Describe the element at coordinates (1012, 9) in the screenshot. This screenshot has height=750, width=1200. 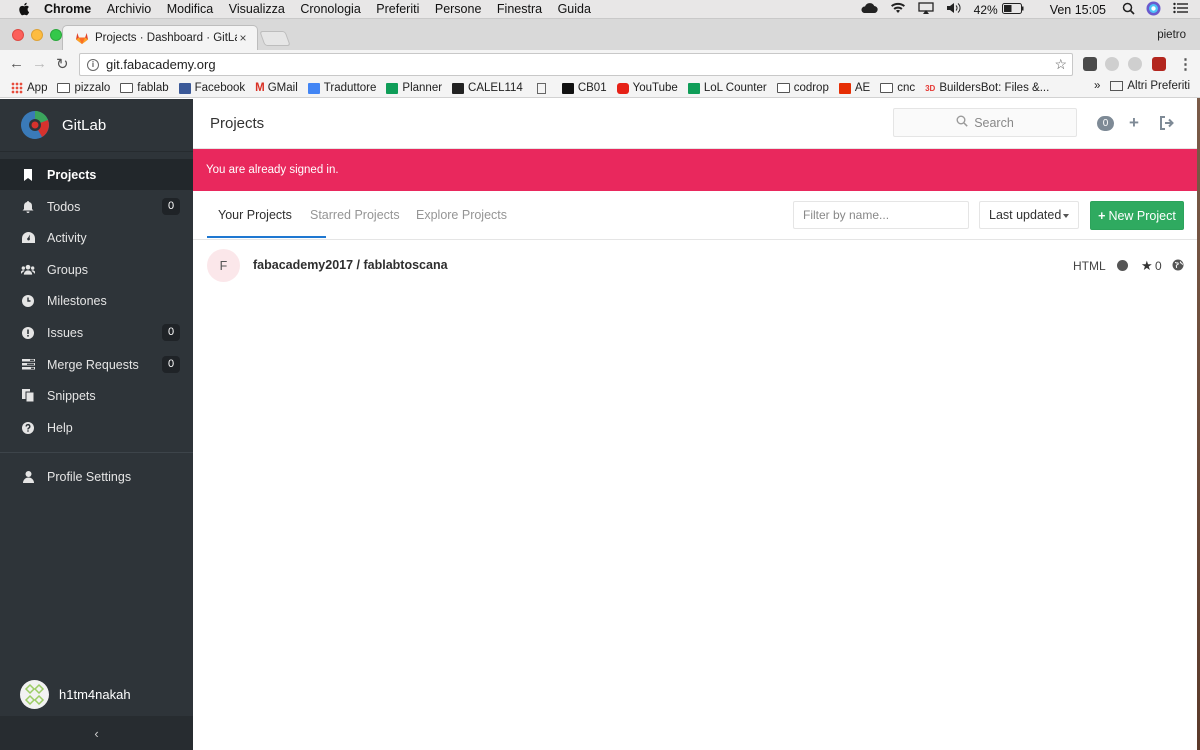
I see `battery-icon` at that location.